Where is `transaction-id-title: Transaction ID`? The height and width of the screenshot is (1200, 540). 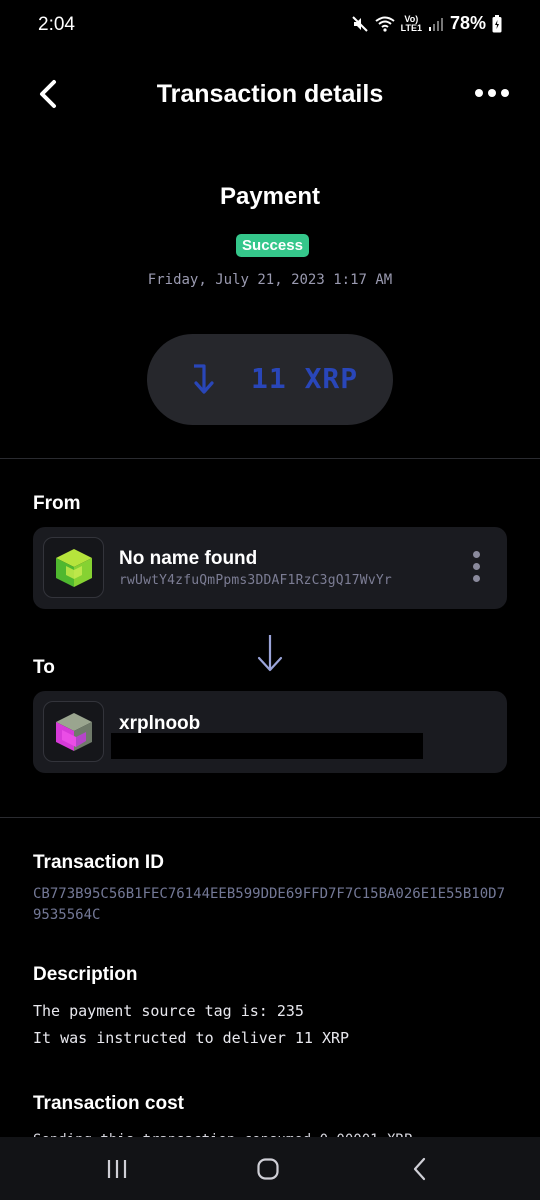
transaction-id-title: Transaction ID is located at coordinates (98, 862).